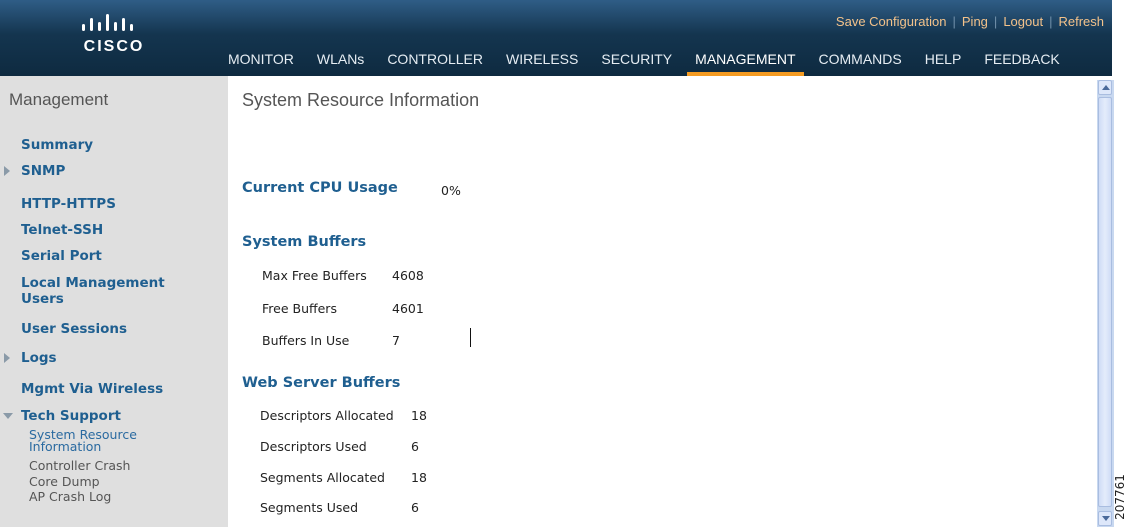  I want to click on sidebar-item-telnet-ssh: Telnet-SSH, so click(62, 230).